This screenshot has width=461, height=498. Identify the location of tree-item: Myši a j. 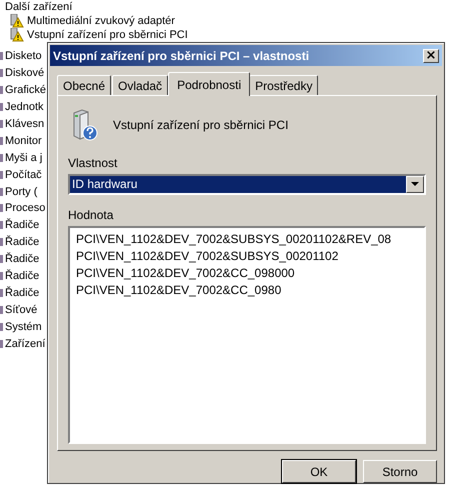
(23, 158).